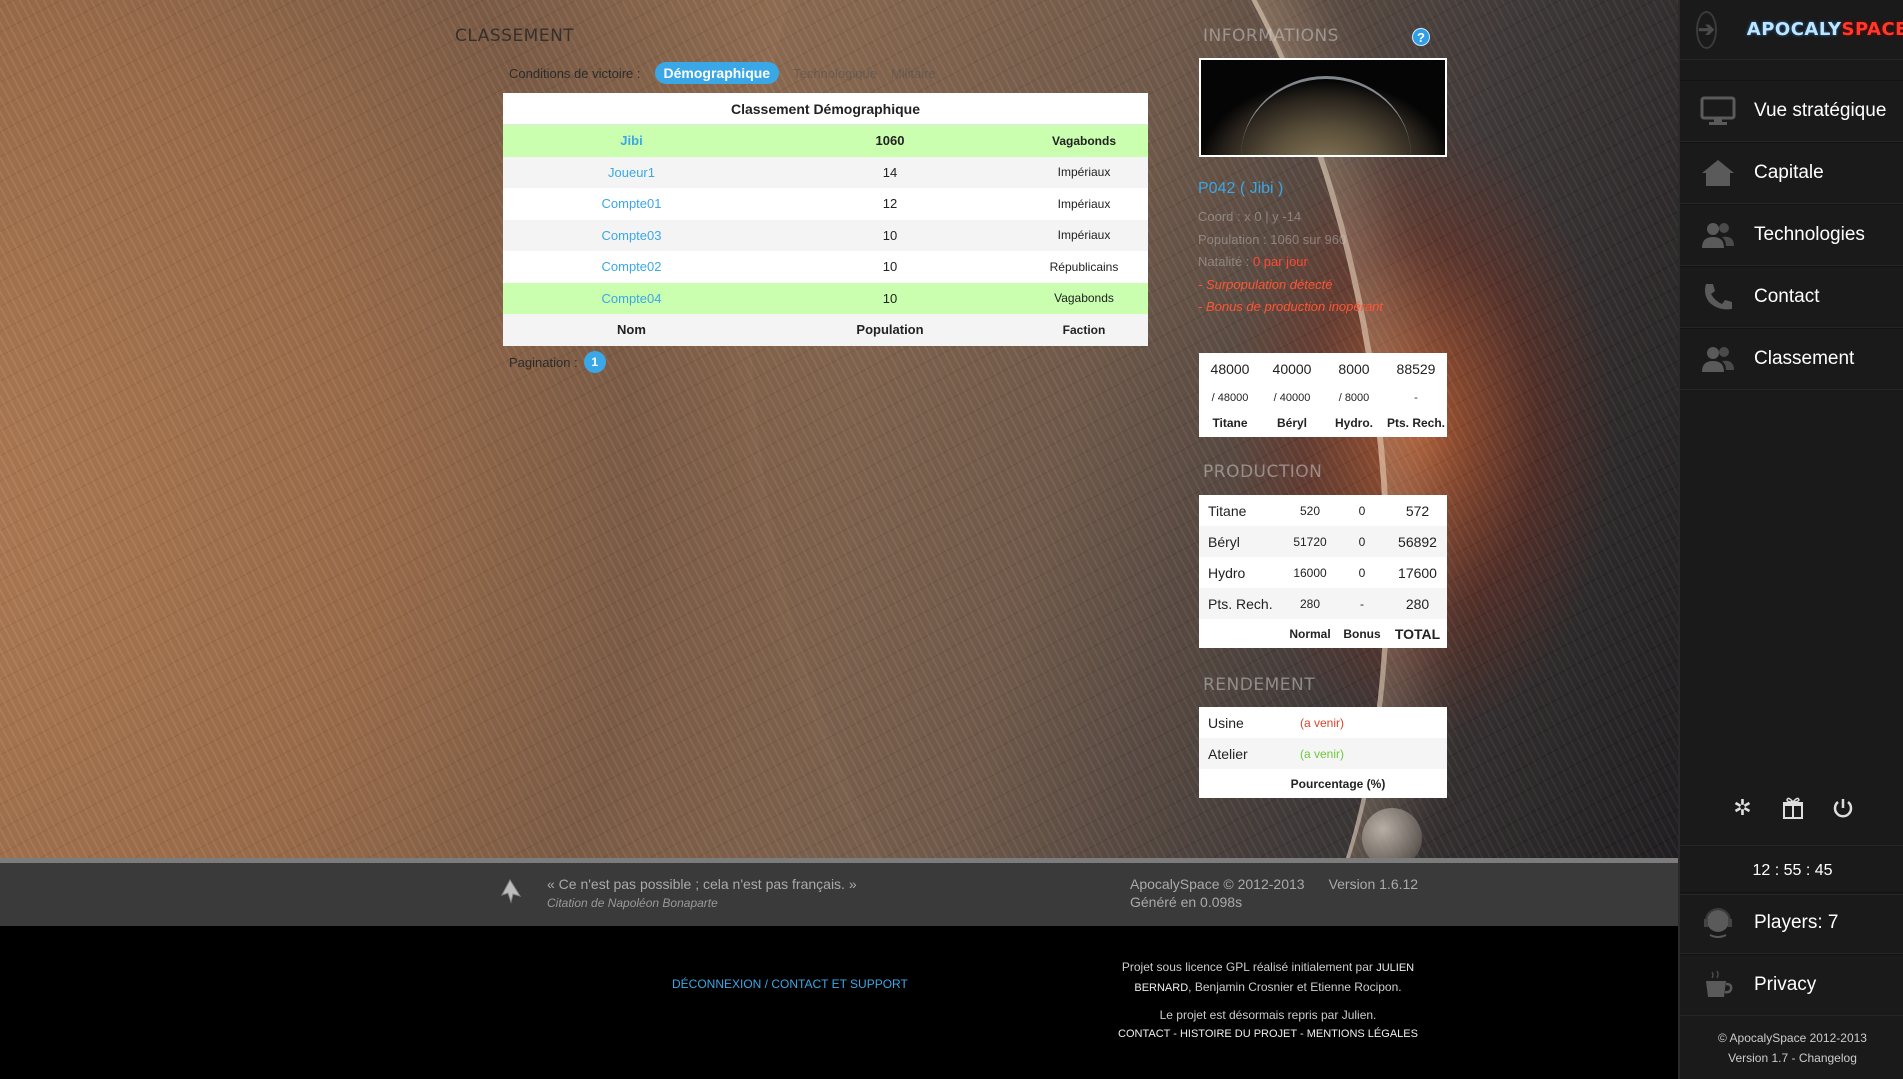  What do you see at coordinates (839, 984) in the screenshot?
I see `support-link: CONTACT ET SUPPORT` at bounding box center [839, 984].